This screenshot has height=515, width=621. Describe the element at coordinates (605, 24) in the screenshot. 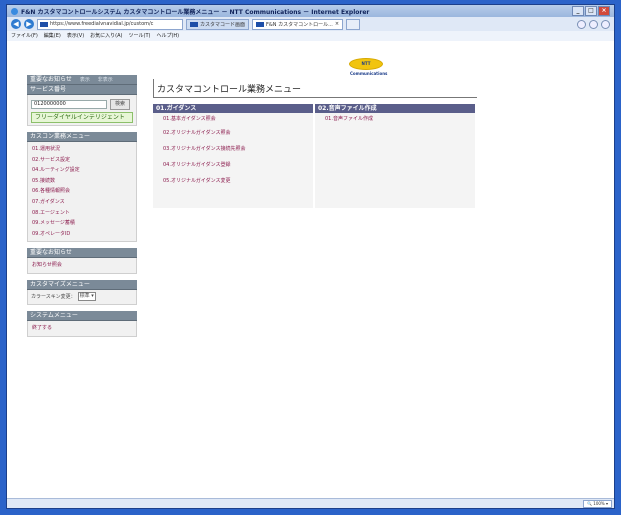

I see `settings-gear-icon` at that location.